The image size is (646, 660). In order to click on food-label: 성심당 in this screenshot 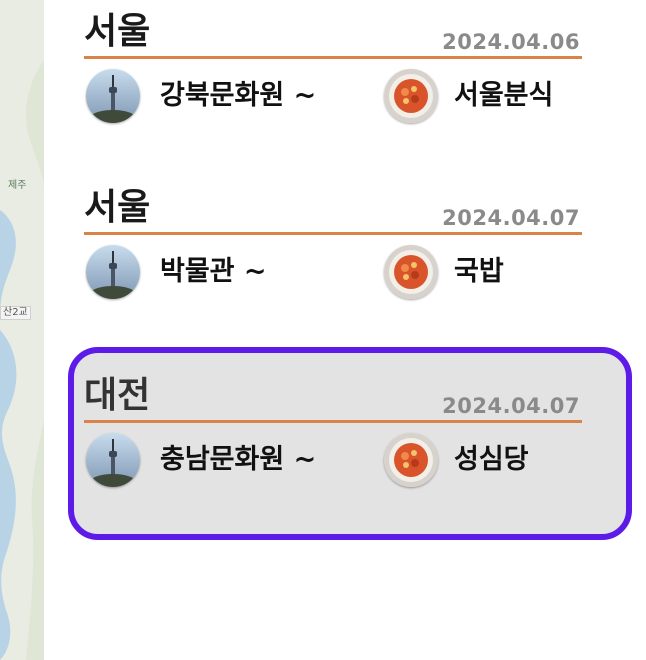, I will do `click(491, 459)`.